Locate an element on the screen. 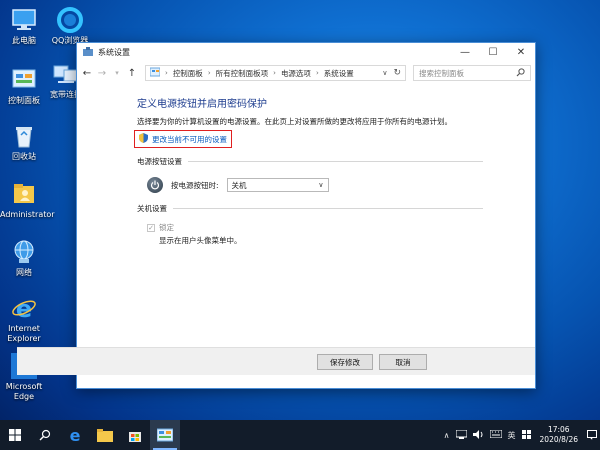  window-titlebar: 系统设置 — ☐ ✕ is located at coordinates (306, 52).